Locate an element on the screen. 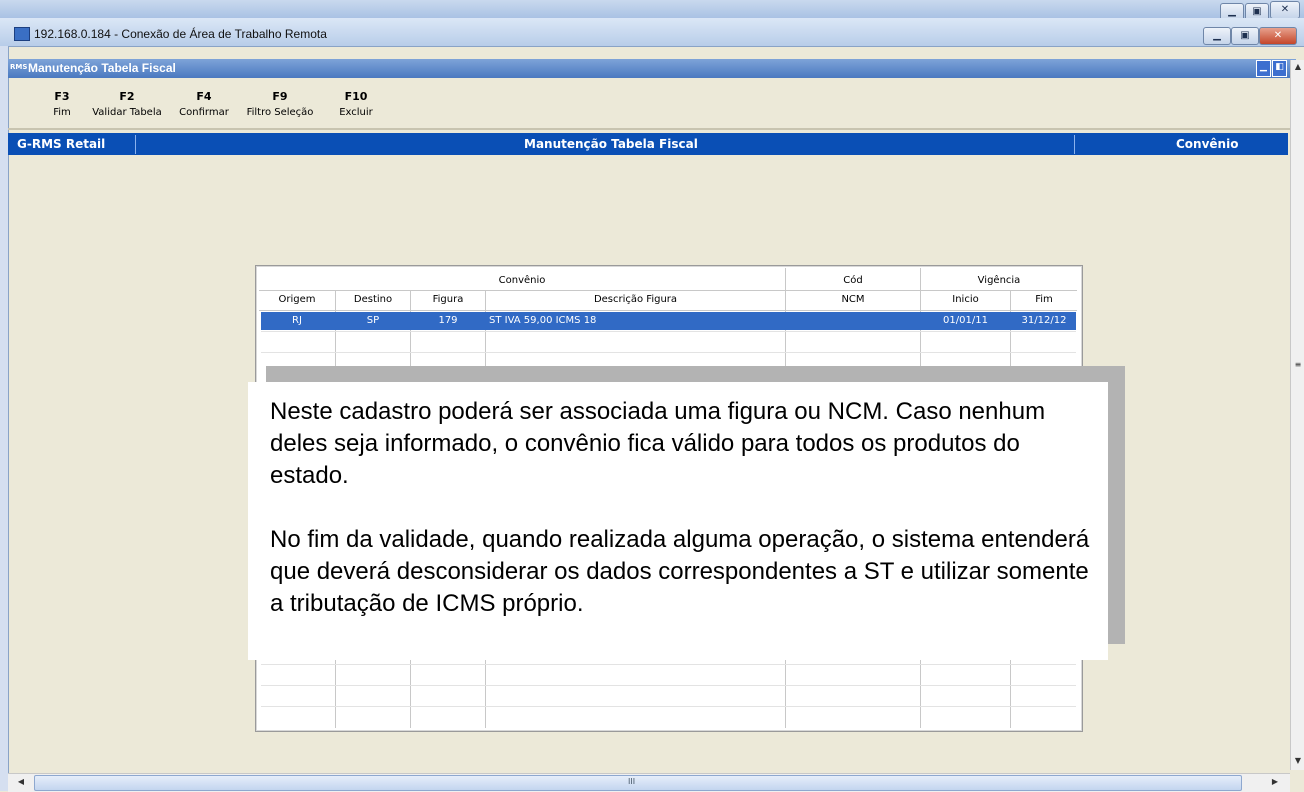 The width and height of the screenshot is (1304, 792). fkey-label: F9 is located at coordinates (280, 96).